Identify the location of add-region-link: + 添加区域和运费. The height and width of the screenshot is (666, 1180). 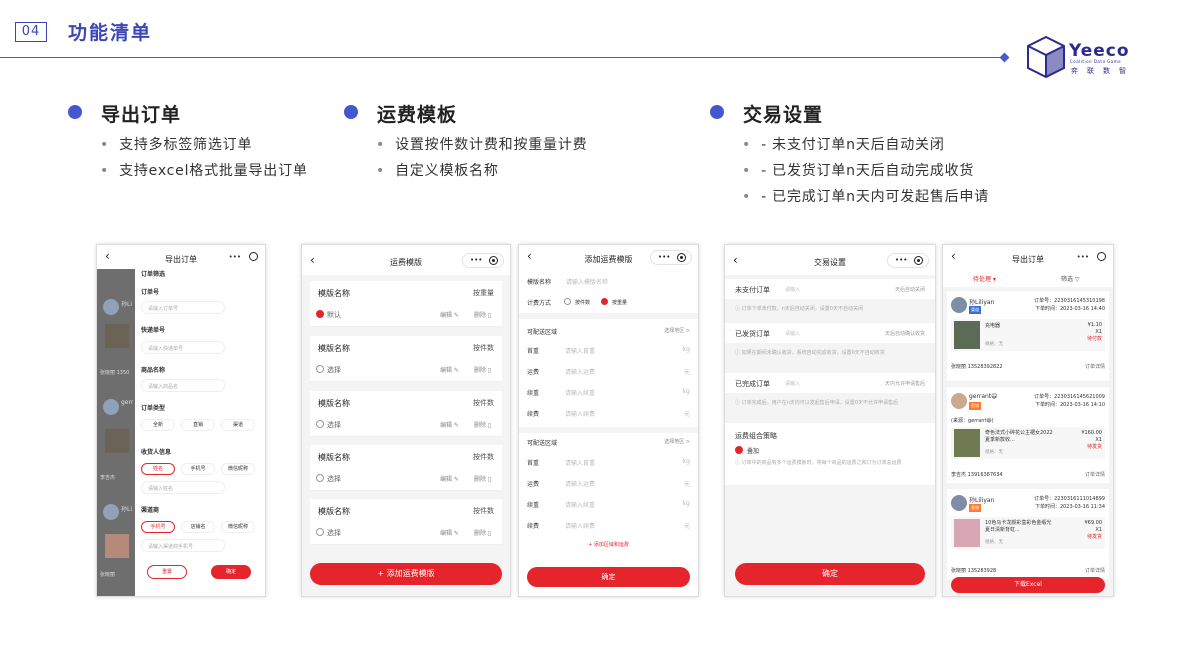
(608, 544).